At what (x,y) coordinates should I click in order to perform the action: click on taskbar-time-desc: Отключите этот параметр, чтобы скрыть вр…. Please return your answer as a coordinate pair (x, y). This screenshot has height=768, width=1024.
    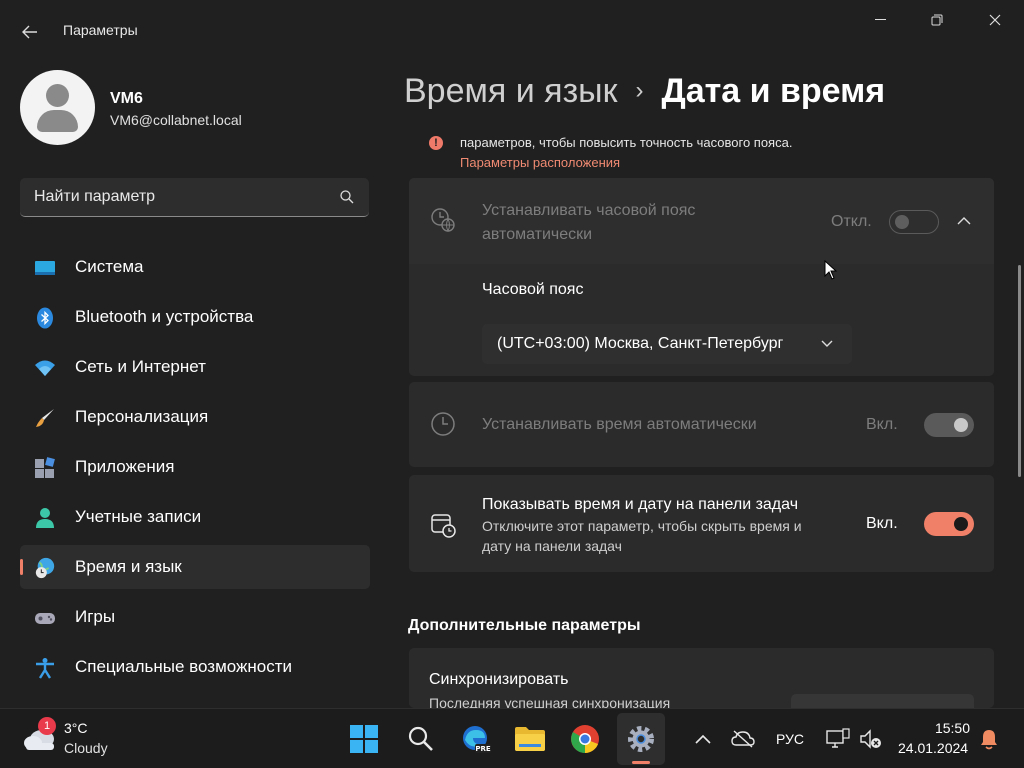
    Looking at the image, I should click on (642, 526).